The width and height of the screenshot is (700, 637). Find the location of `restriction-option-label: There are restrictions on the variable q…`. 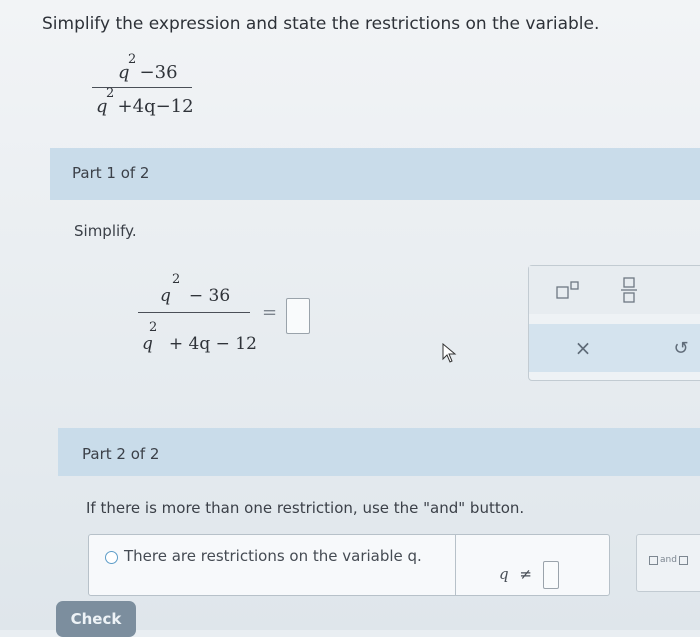

restriction-option-label: There are restrictions on the variable q… is located at coordinates (273, 556).